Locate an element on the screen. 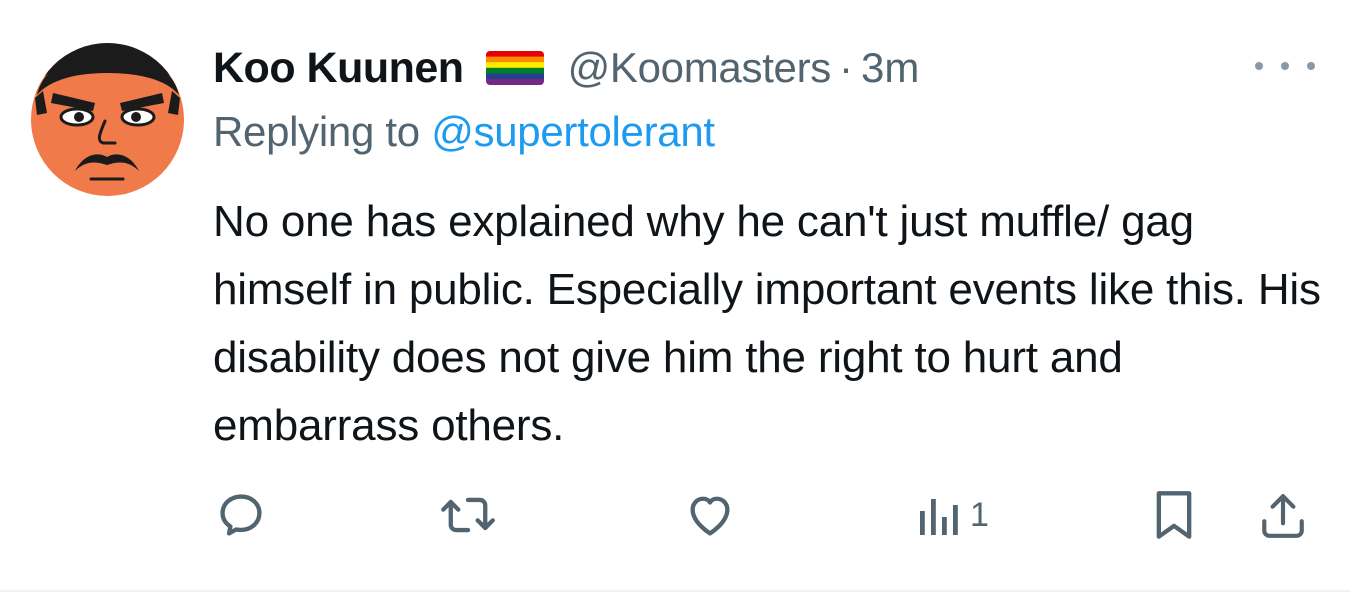 This screenshot has width=1350, height=600. views-button: 1 is located at coordinates (952, 515).